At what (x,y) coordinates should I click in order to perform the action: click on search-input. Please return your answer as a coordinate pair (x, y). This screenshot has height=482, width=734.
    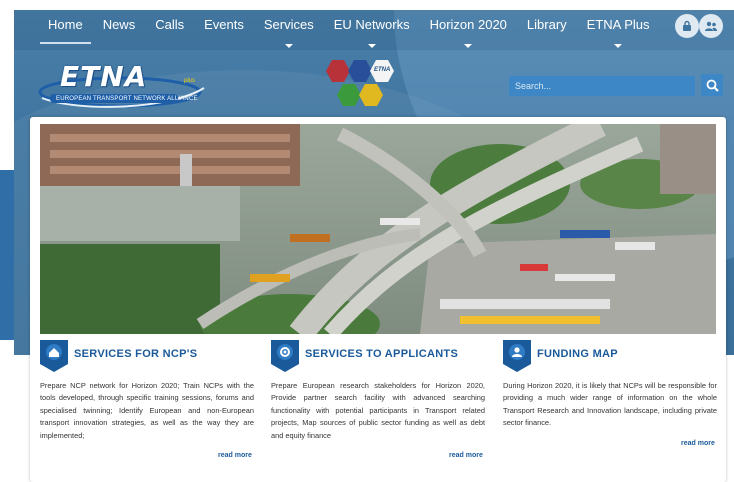
    Looking at the image, I should click on (602, 86).